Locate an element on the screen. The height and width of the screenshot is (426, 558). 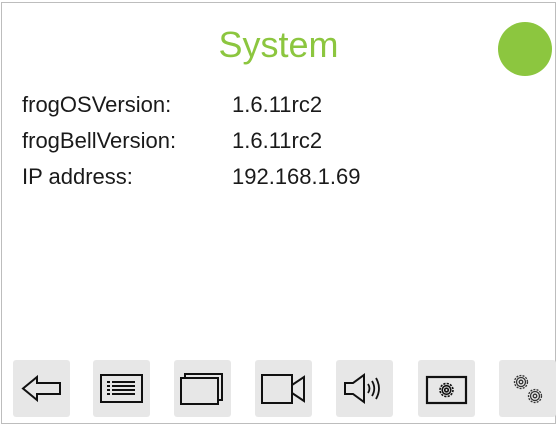
back-button is located at coordinates (41, 388).